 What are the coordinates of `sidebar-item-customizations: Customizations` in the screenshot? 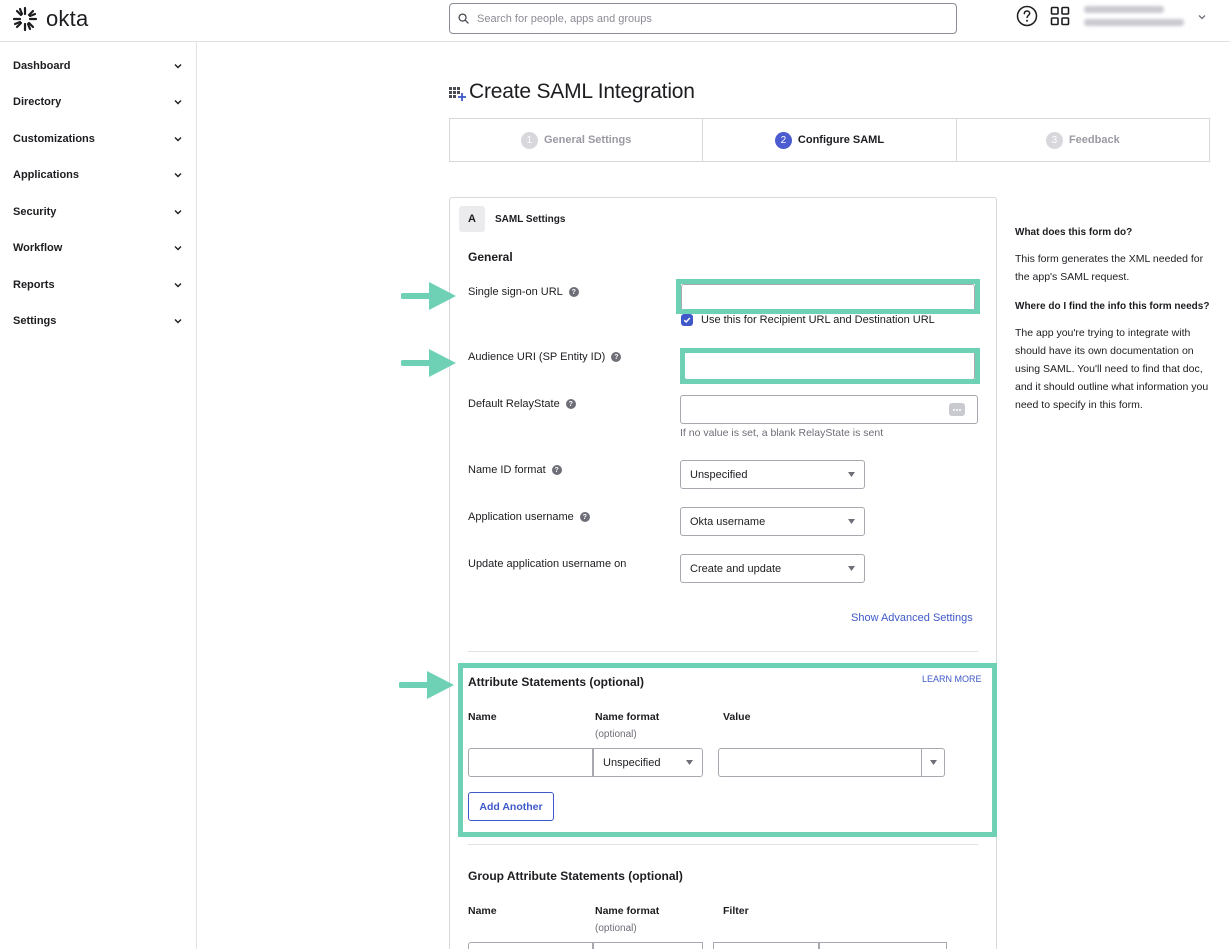 It's located at (98, 139).